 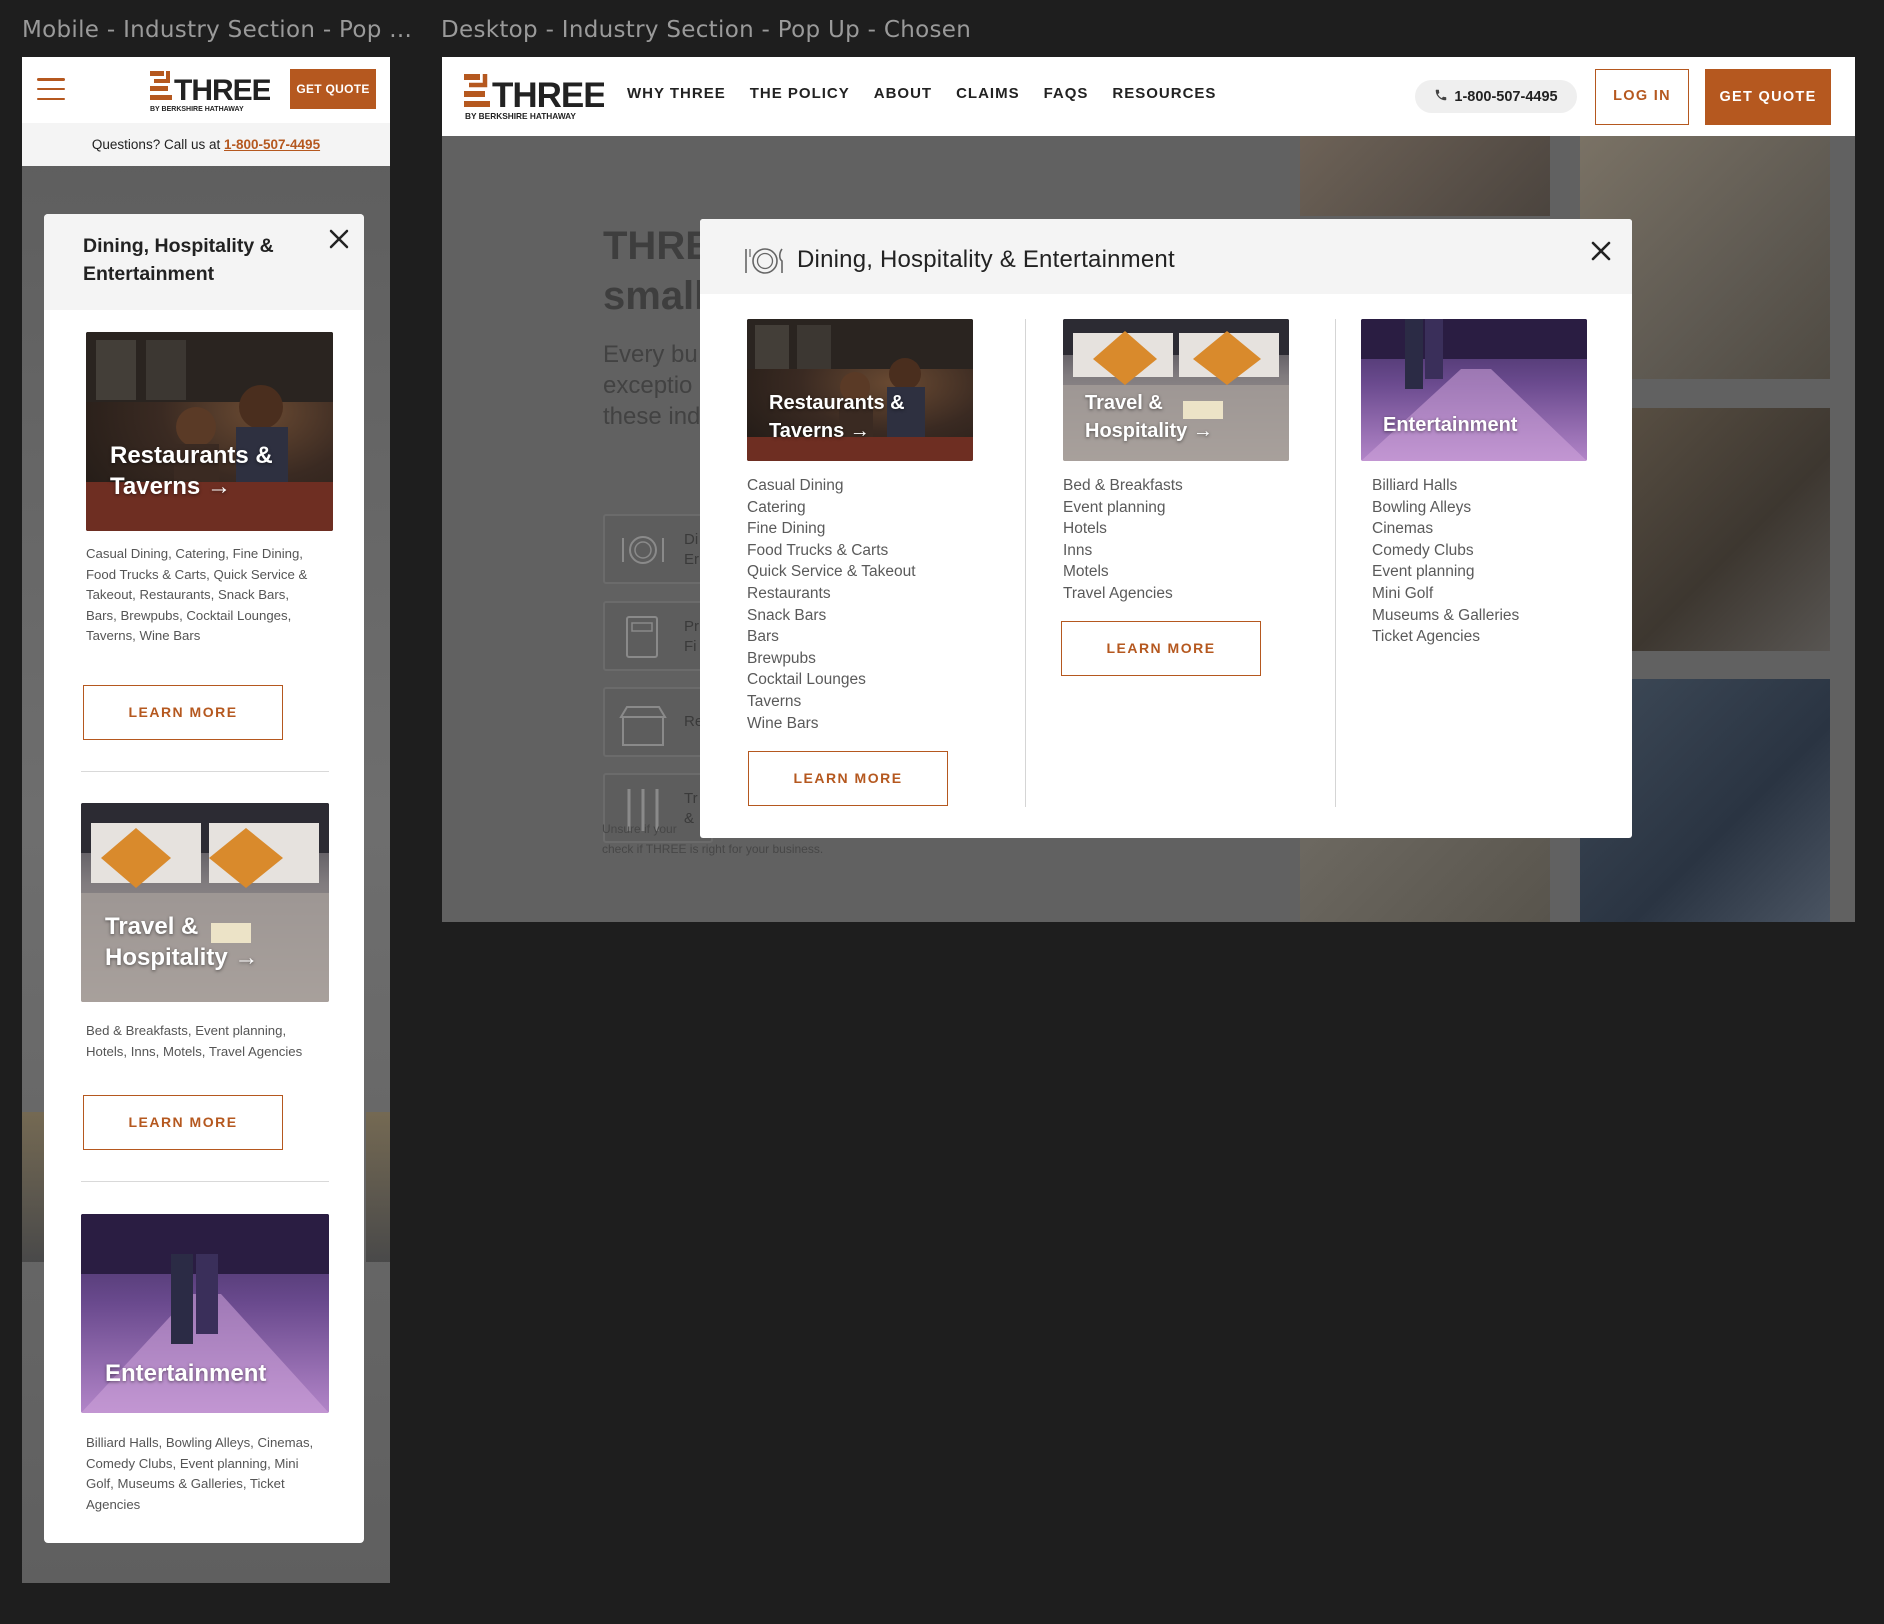 What do you see at coordinates (806, 680) in the screenshot?
I see `list-item: Cocktail Lounges` at bounding box center [806, 680].